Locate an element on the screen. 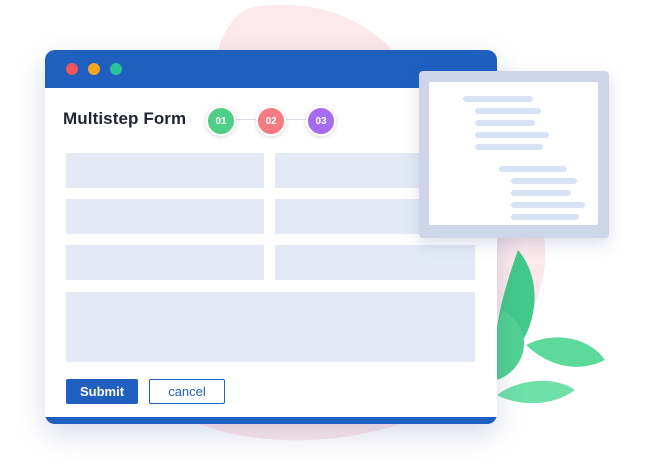 The width and height of the screenshot is (646, 469). minimize-window-dot is located at coordinates (94, 69).